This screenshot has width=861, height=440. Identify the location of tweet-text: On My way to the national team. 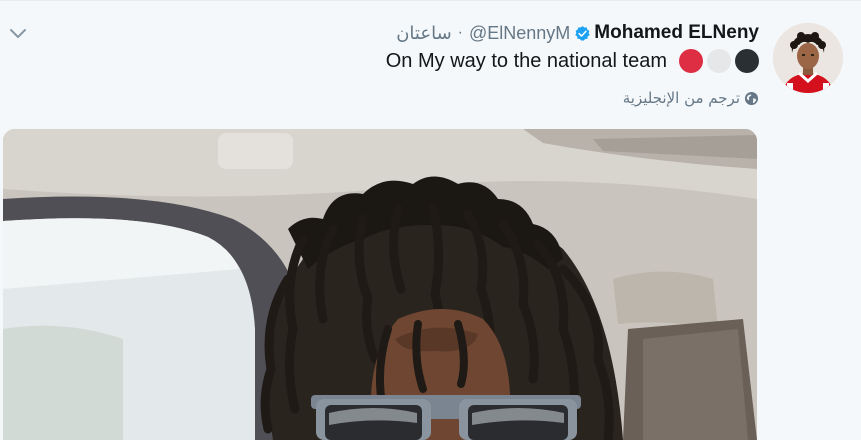
(526, 60).